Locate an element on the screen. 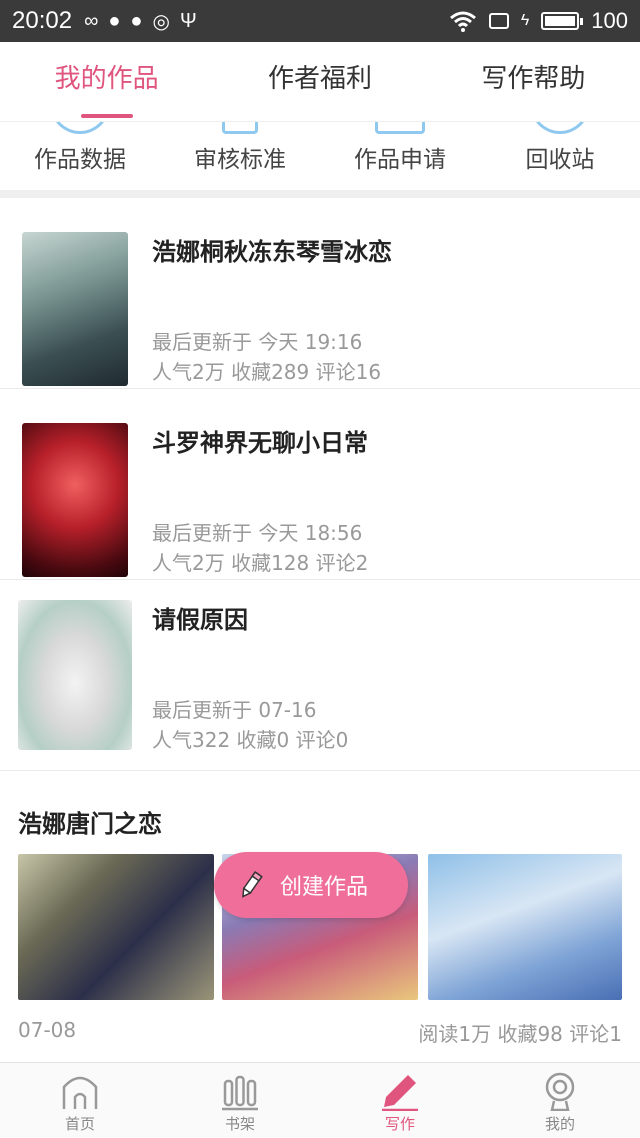 Image resolution: width=640 pixels, height=1138 pixels. series-date: 07-08 is located at coordinates (47, 1030).